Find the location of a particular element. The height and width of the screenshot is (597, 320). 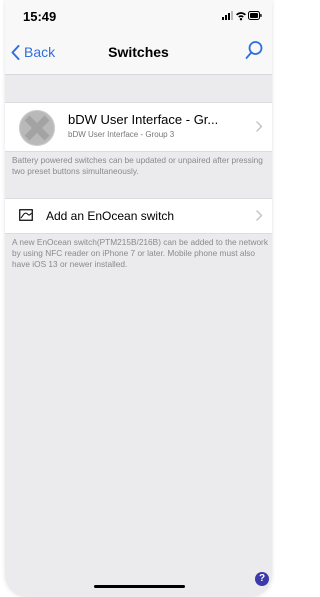

home-indicator is located at coordinates (139, 586).